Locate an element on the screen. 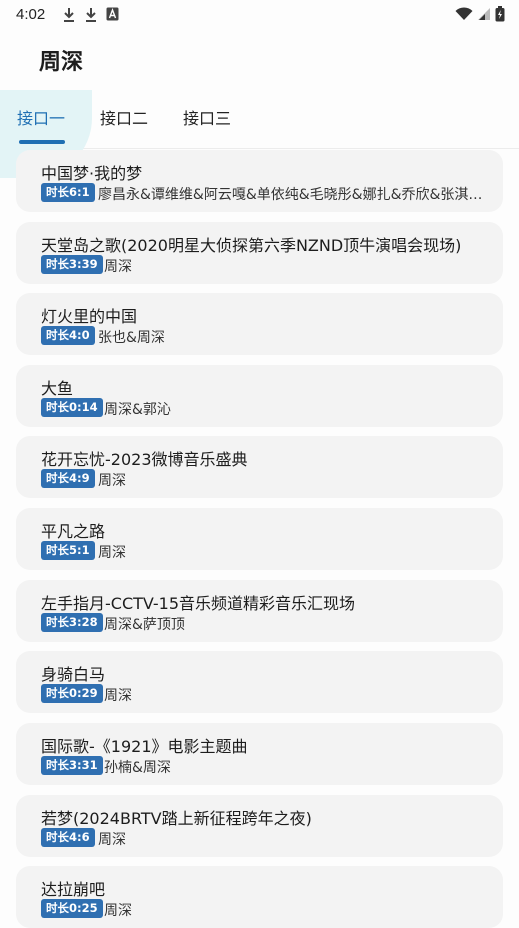  tab-bar: 接口一 接口二 接口三 is located at coordinates (259, 134).